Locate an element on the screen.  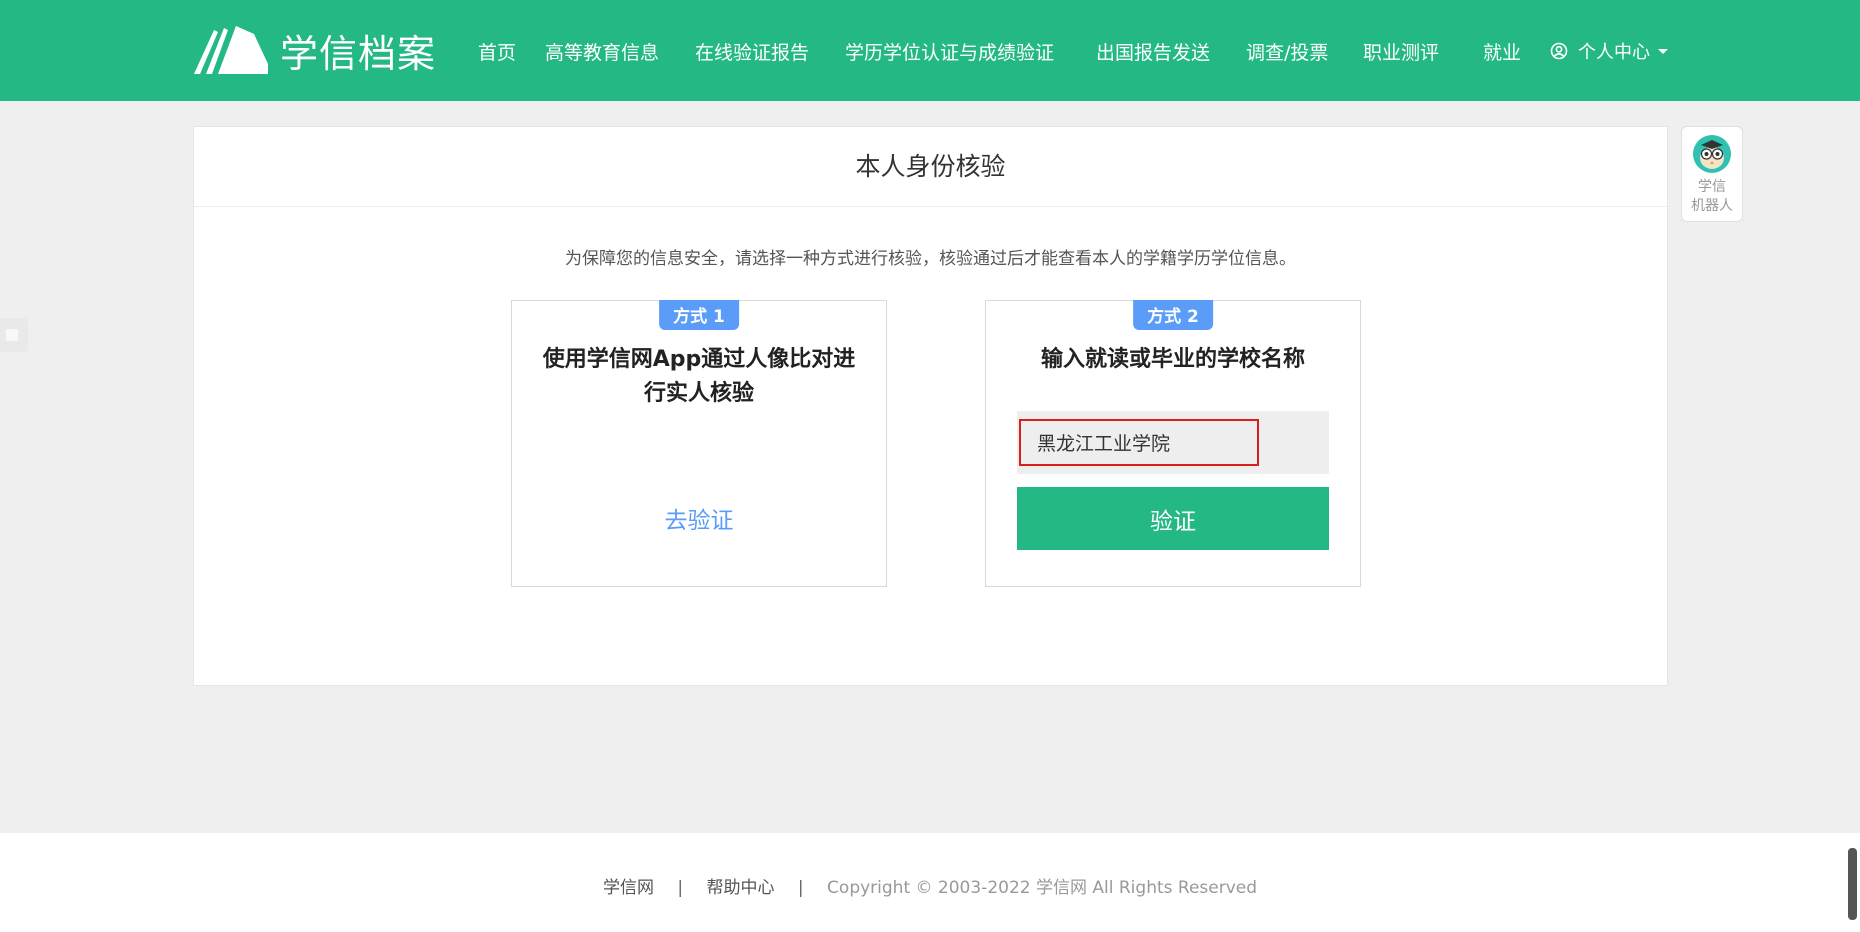
nav-online-verification-report: 在线验证报告 is located at coordinates (752, 51).